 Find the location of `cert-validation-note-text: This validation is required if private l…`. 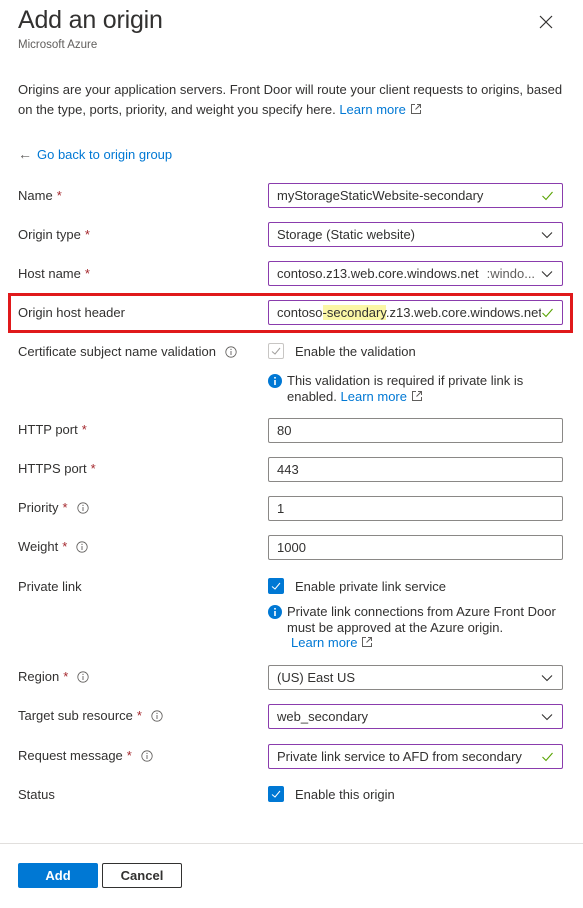

cert-validation-note-text: This validation is required if private l… is located at coordinates (422, 388).